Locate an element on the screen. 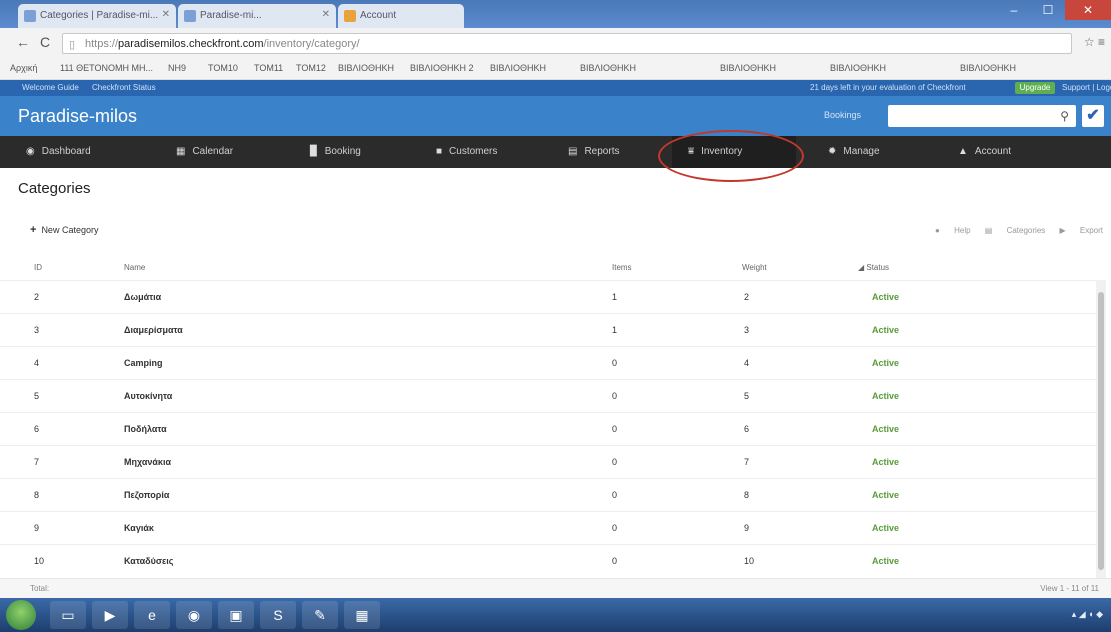 Image resolution: width=1111 pixels, height=632 pixels. nav-reports: ▤ Reports is located at coordinates (593, 152).